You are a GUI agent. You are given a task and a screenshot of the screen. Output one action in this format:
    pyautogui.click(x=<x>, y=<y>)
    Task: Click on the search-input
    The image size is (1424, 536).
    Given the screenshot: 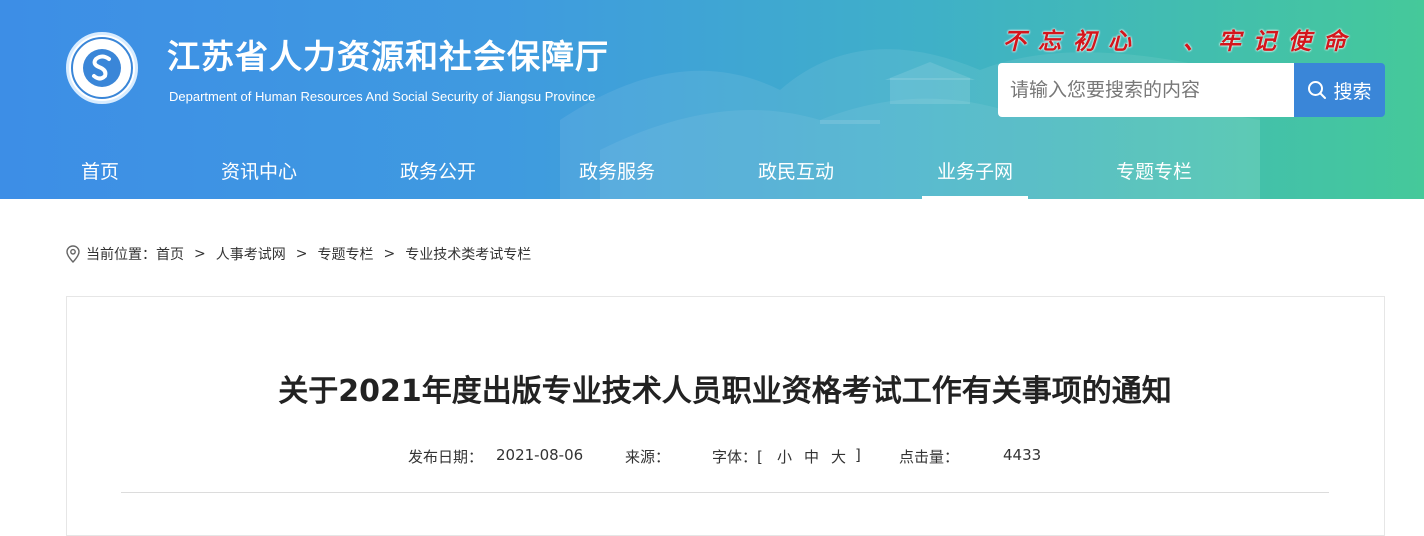 What is the action you would take?
    pyautogui.click(x=1146, y=90)
    